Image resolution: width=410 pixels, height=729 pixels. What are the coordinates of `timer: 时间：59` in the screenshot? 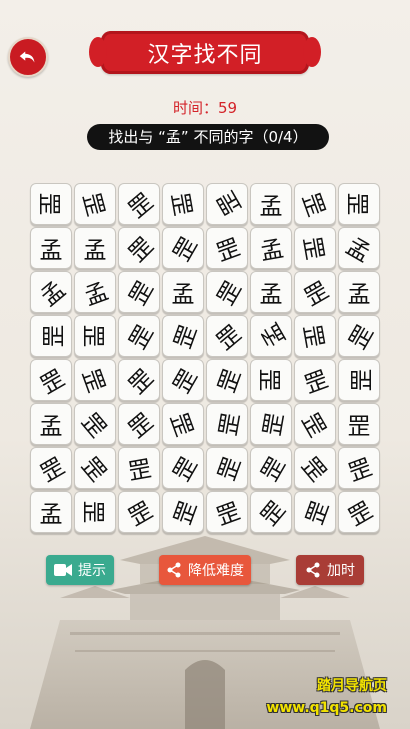 It's located at (205, 108).